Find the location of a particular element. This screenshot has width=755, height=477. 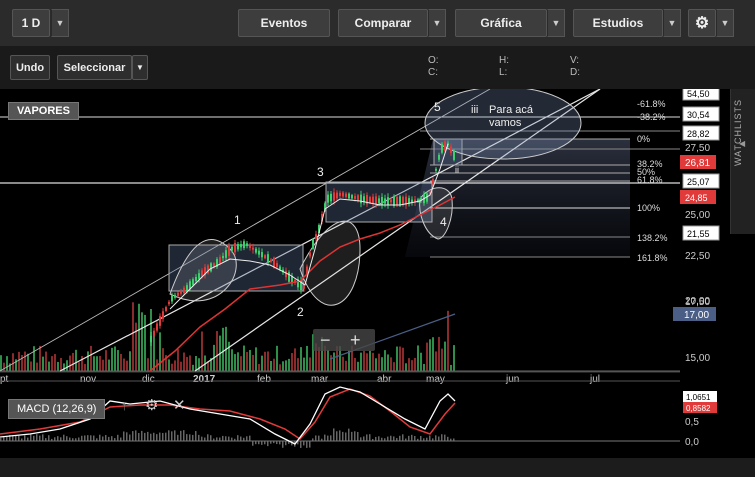

compare-button: Comparar is located at coordinates (383, 23).